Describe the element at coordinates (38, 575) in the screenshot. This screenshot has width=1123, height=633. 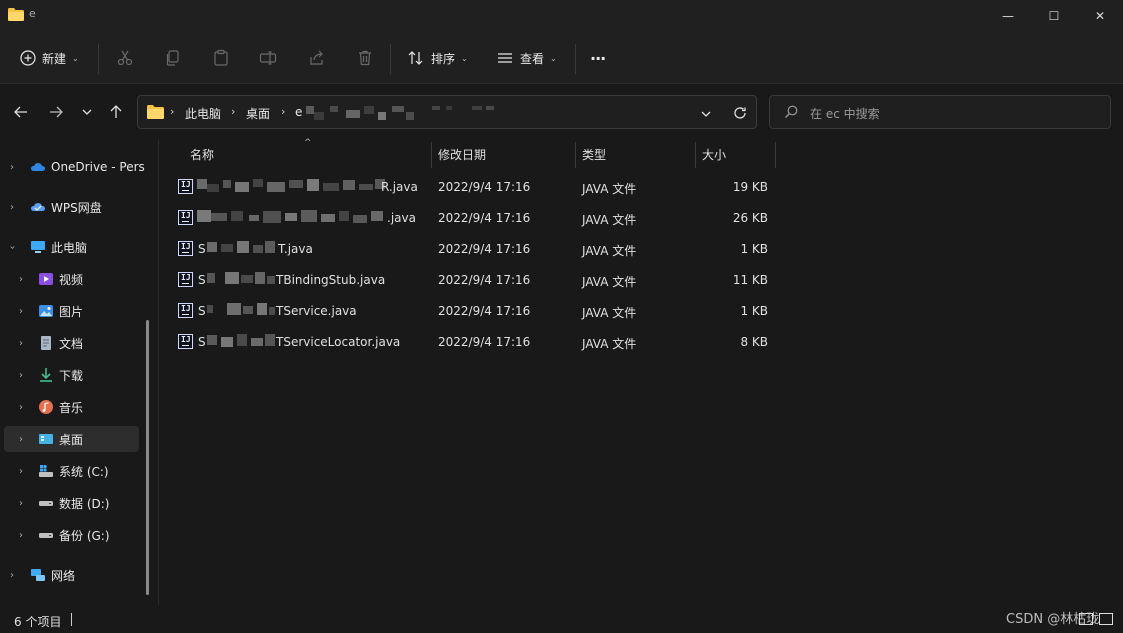
I see `network-icon` at that location.